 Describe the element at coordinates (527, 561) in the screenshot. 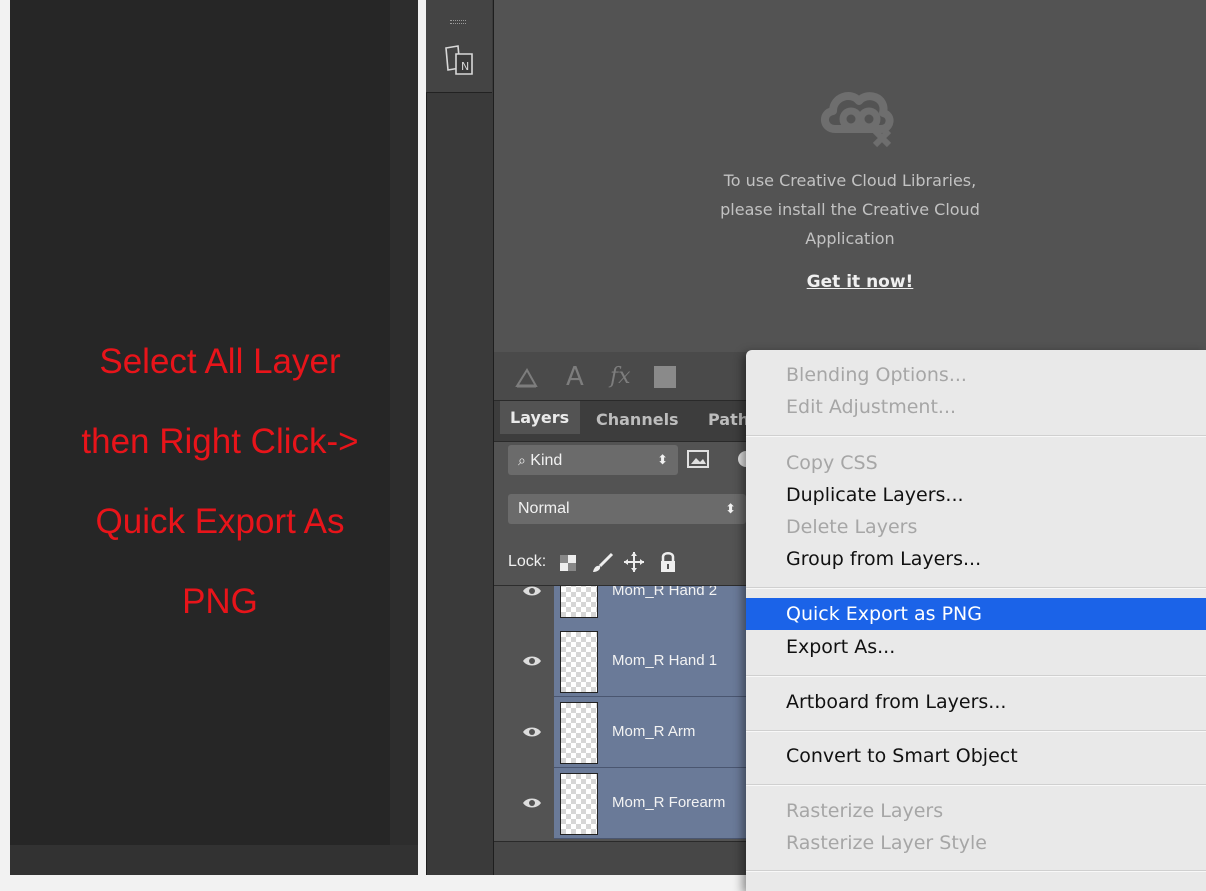

I see `lock-label: Lock:` at that location.